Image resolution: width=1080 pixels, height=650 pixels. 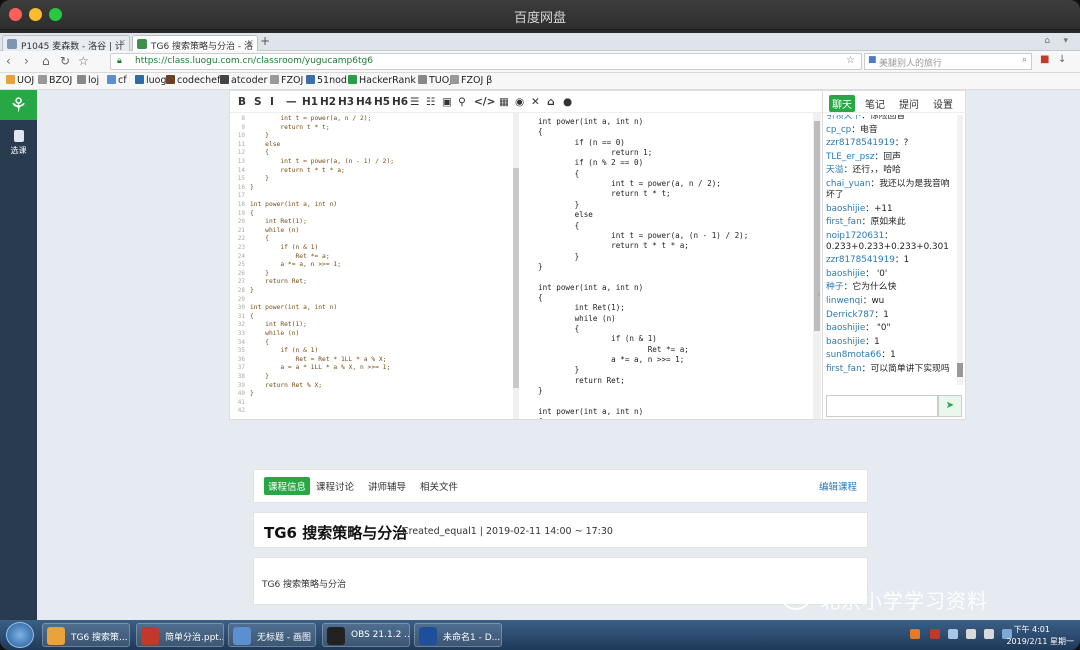 I want to click on toolbar-button: H4, so click(x=364, y=102).